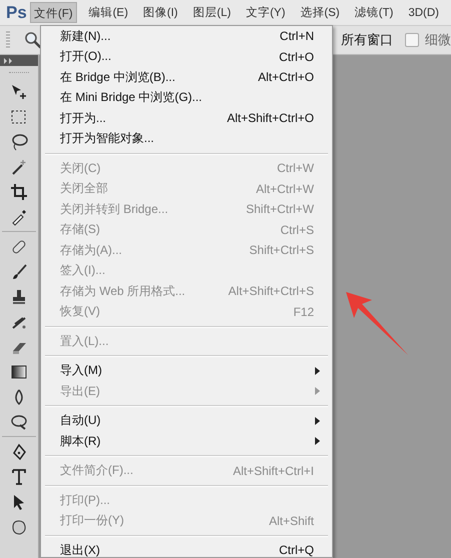  Describe the element at coordinates (53, 12) in the screenshot. I see `menu-item: 文件(F)` at that location.